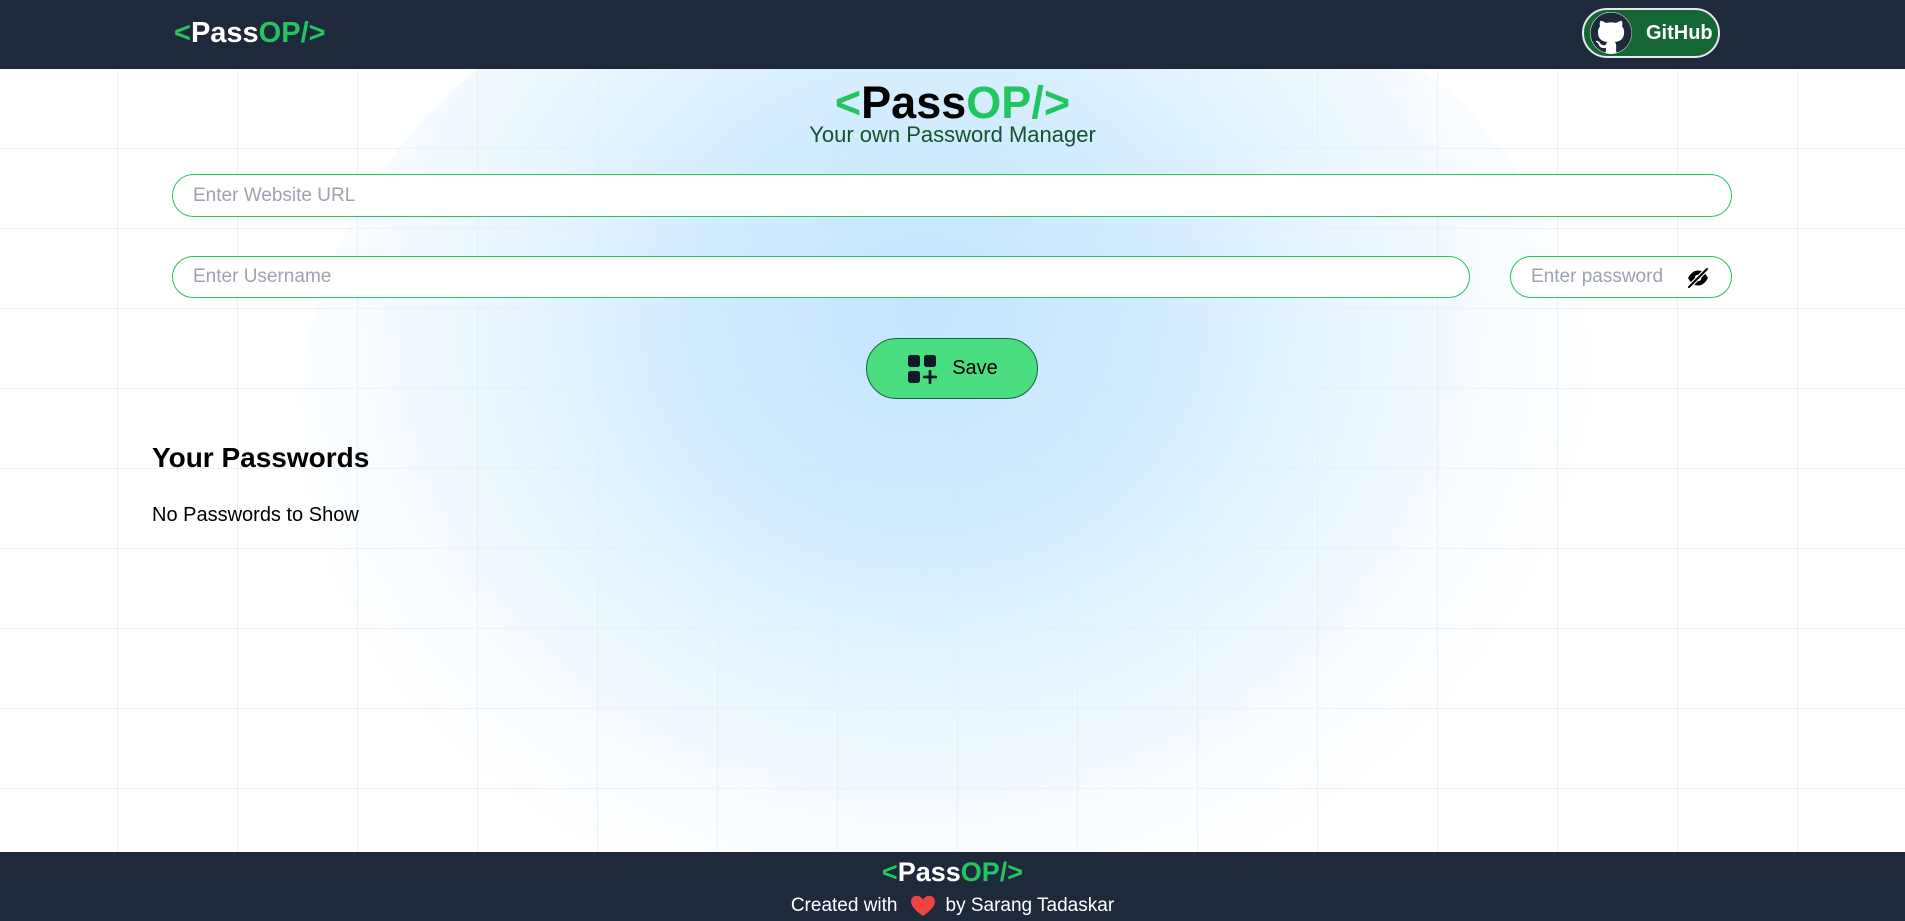 The height and width of the screenshot is (921, 1905). Describe the element at coordinates (261, 457) in the screenshot. I see `passwords-heading: Your Passwords` at that location.